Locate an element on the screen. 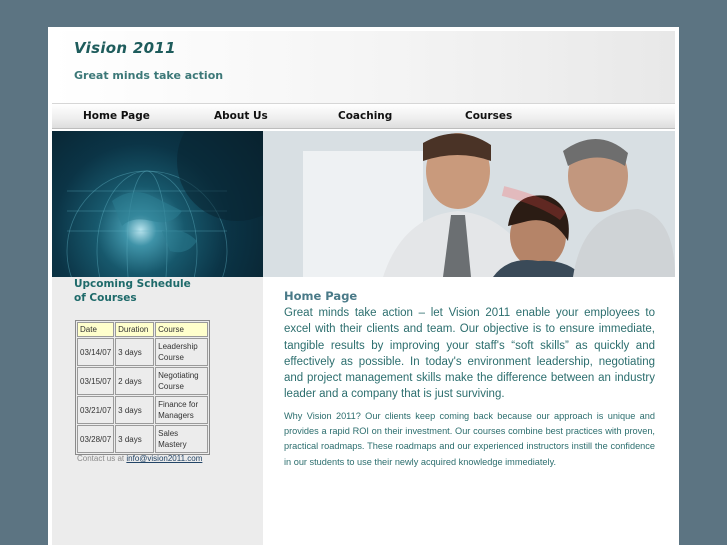 The height and width of the screenshot is (545, 727). contact-prefix: Contact us at is located at coordinates (101, 458).